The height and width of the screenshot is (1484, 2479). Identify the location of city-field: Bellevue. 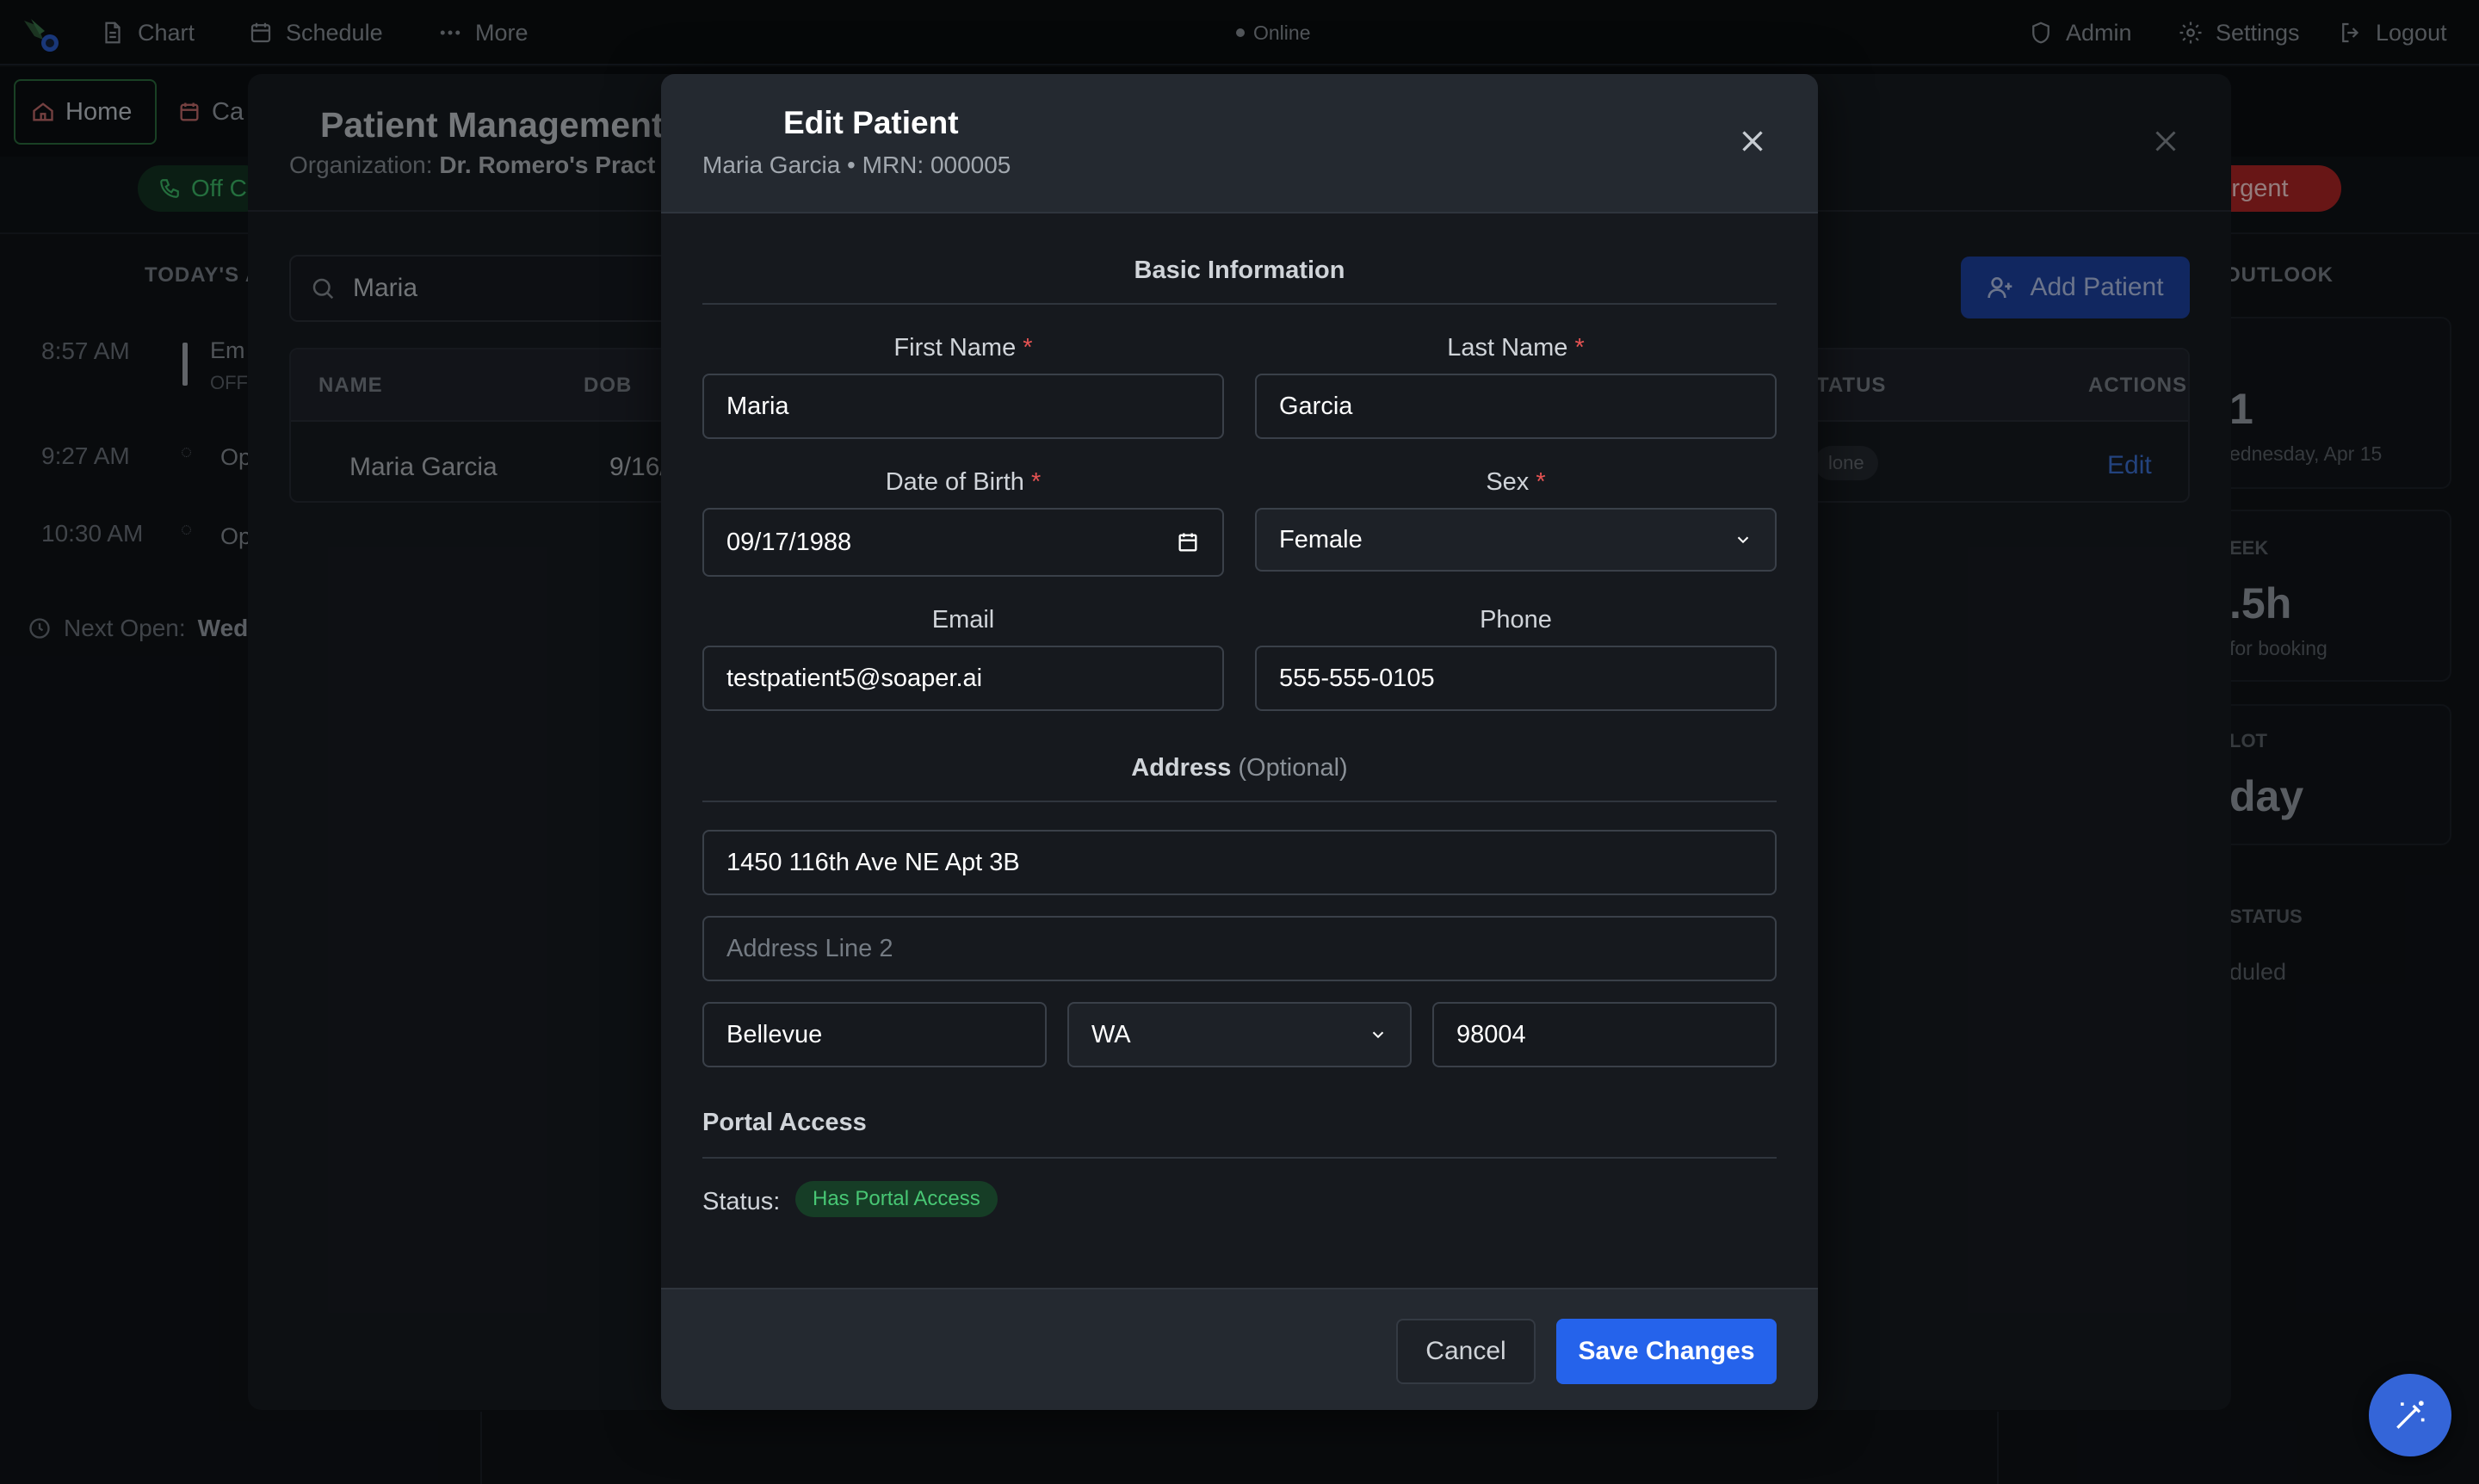
(874, 1034).